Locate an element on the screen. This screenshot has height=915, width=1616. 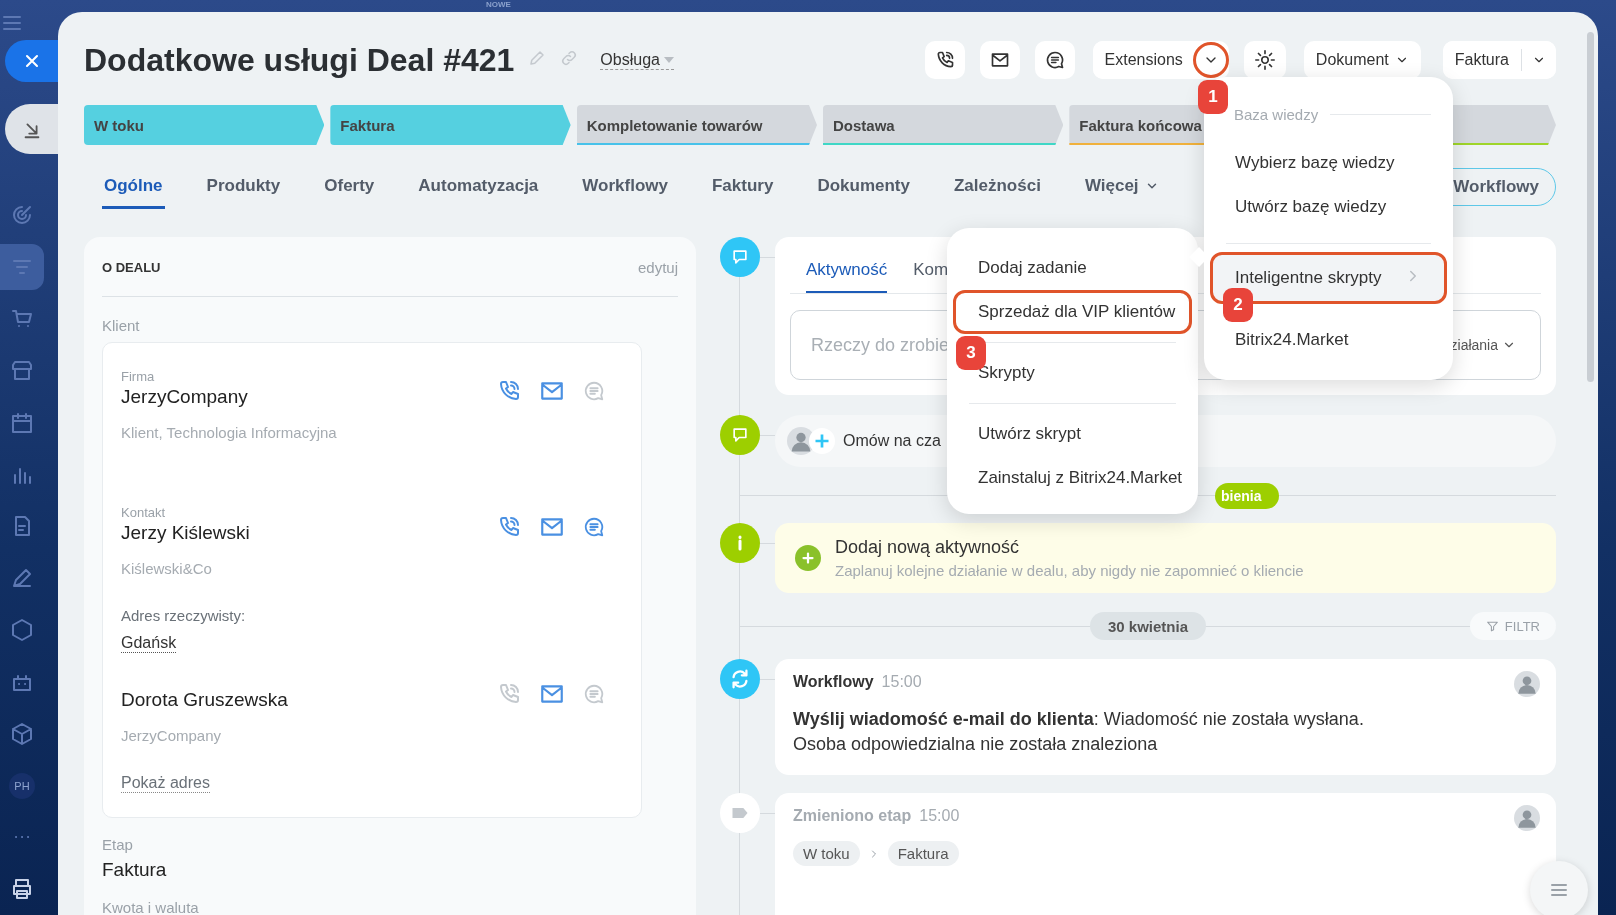
field-label: Etap is located at coordinates (118, 844).